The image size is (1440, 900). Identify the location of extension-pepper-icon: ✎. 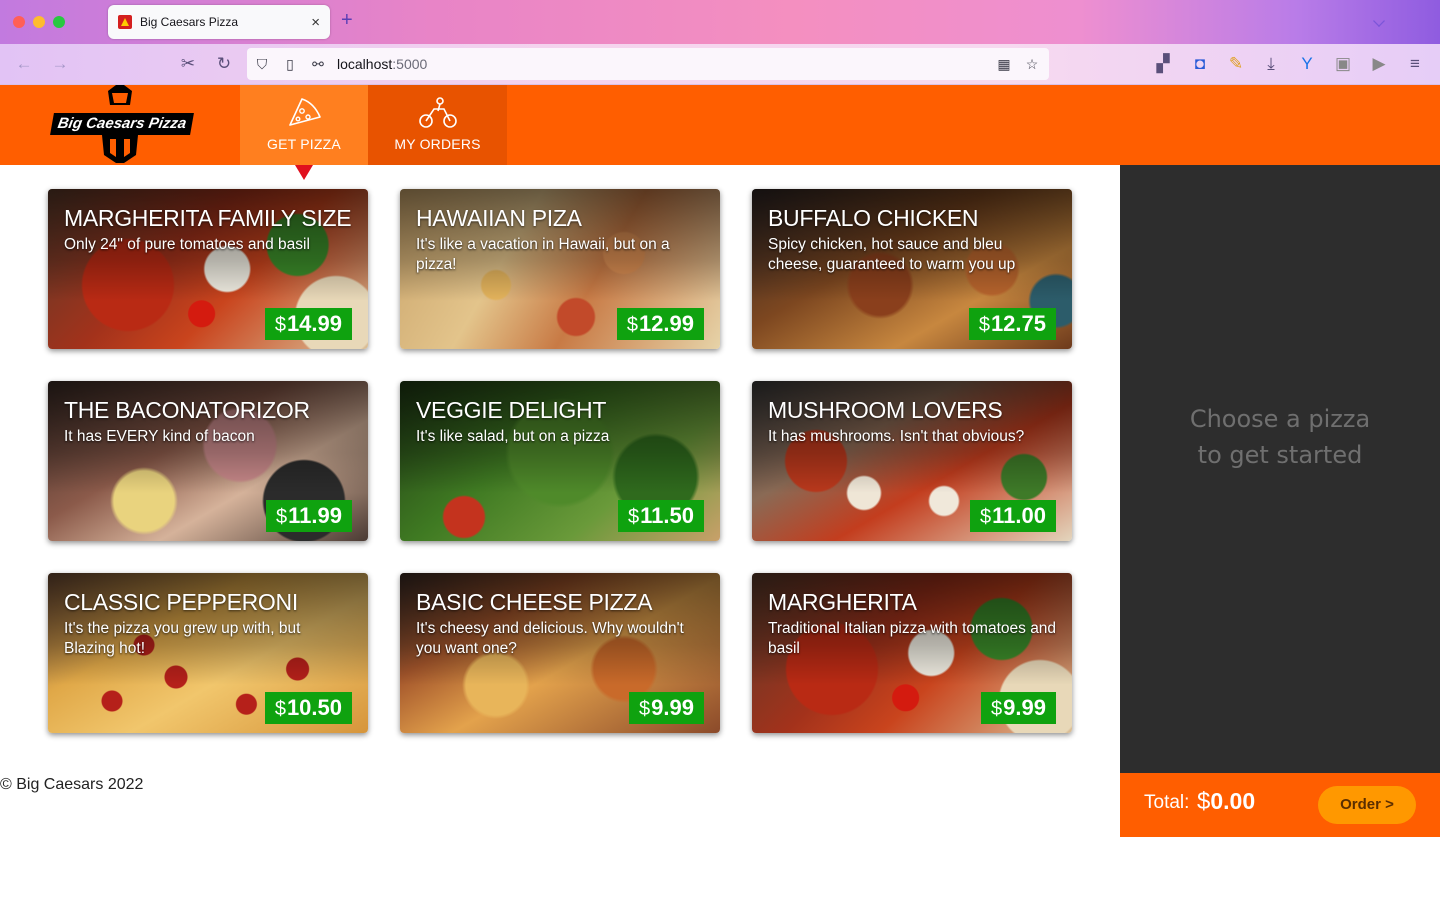
(1236, 64).